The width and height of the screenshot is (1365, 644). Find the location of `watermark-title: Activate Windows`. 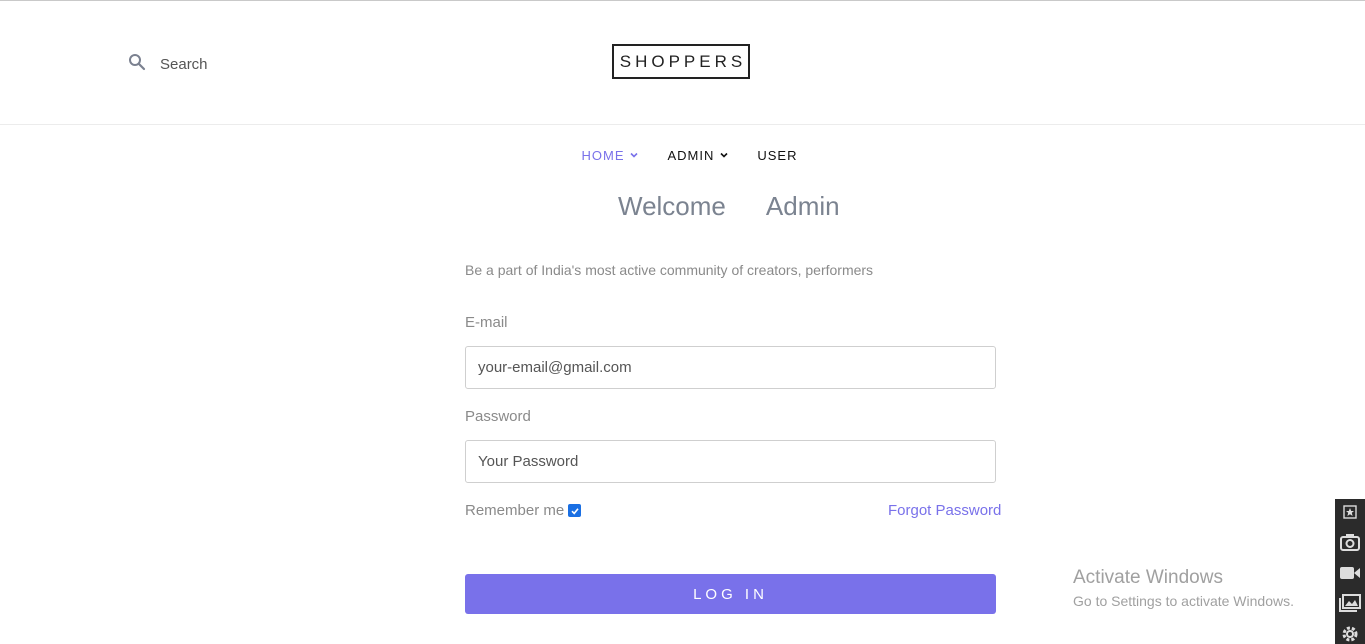

watermark-title: Activate Windows is located at coordinates (1148, 577).